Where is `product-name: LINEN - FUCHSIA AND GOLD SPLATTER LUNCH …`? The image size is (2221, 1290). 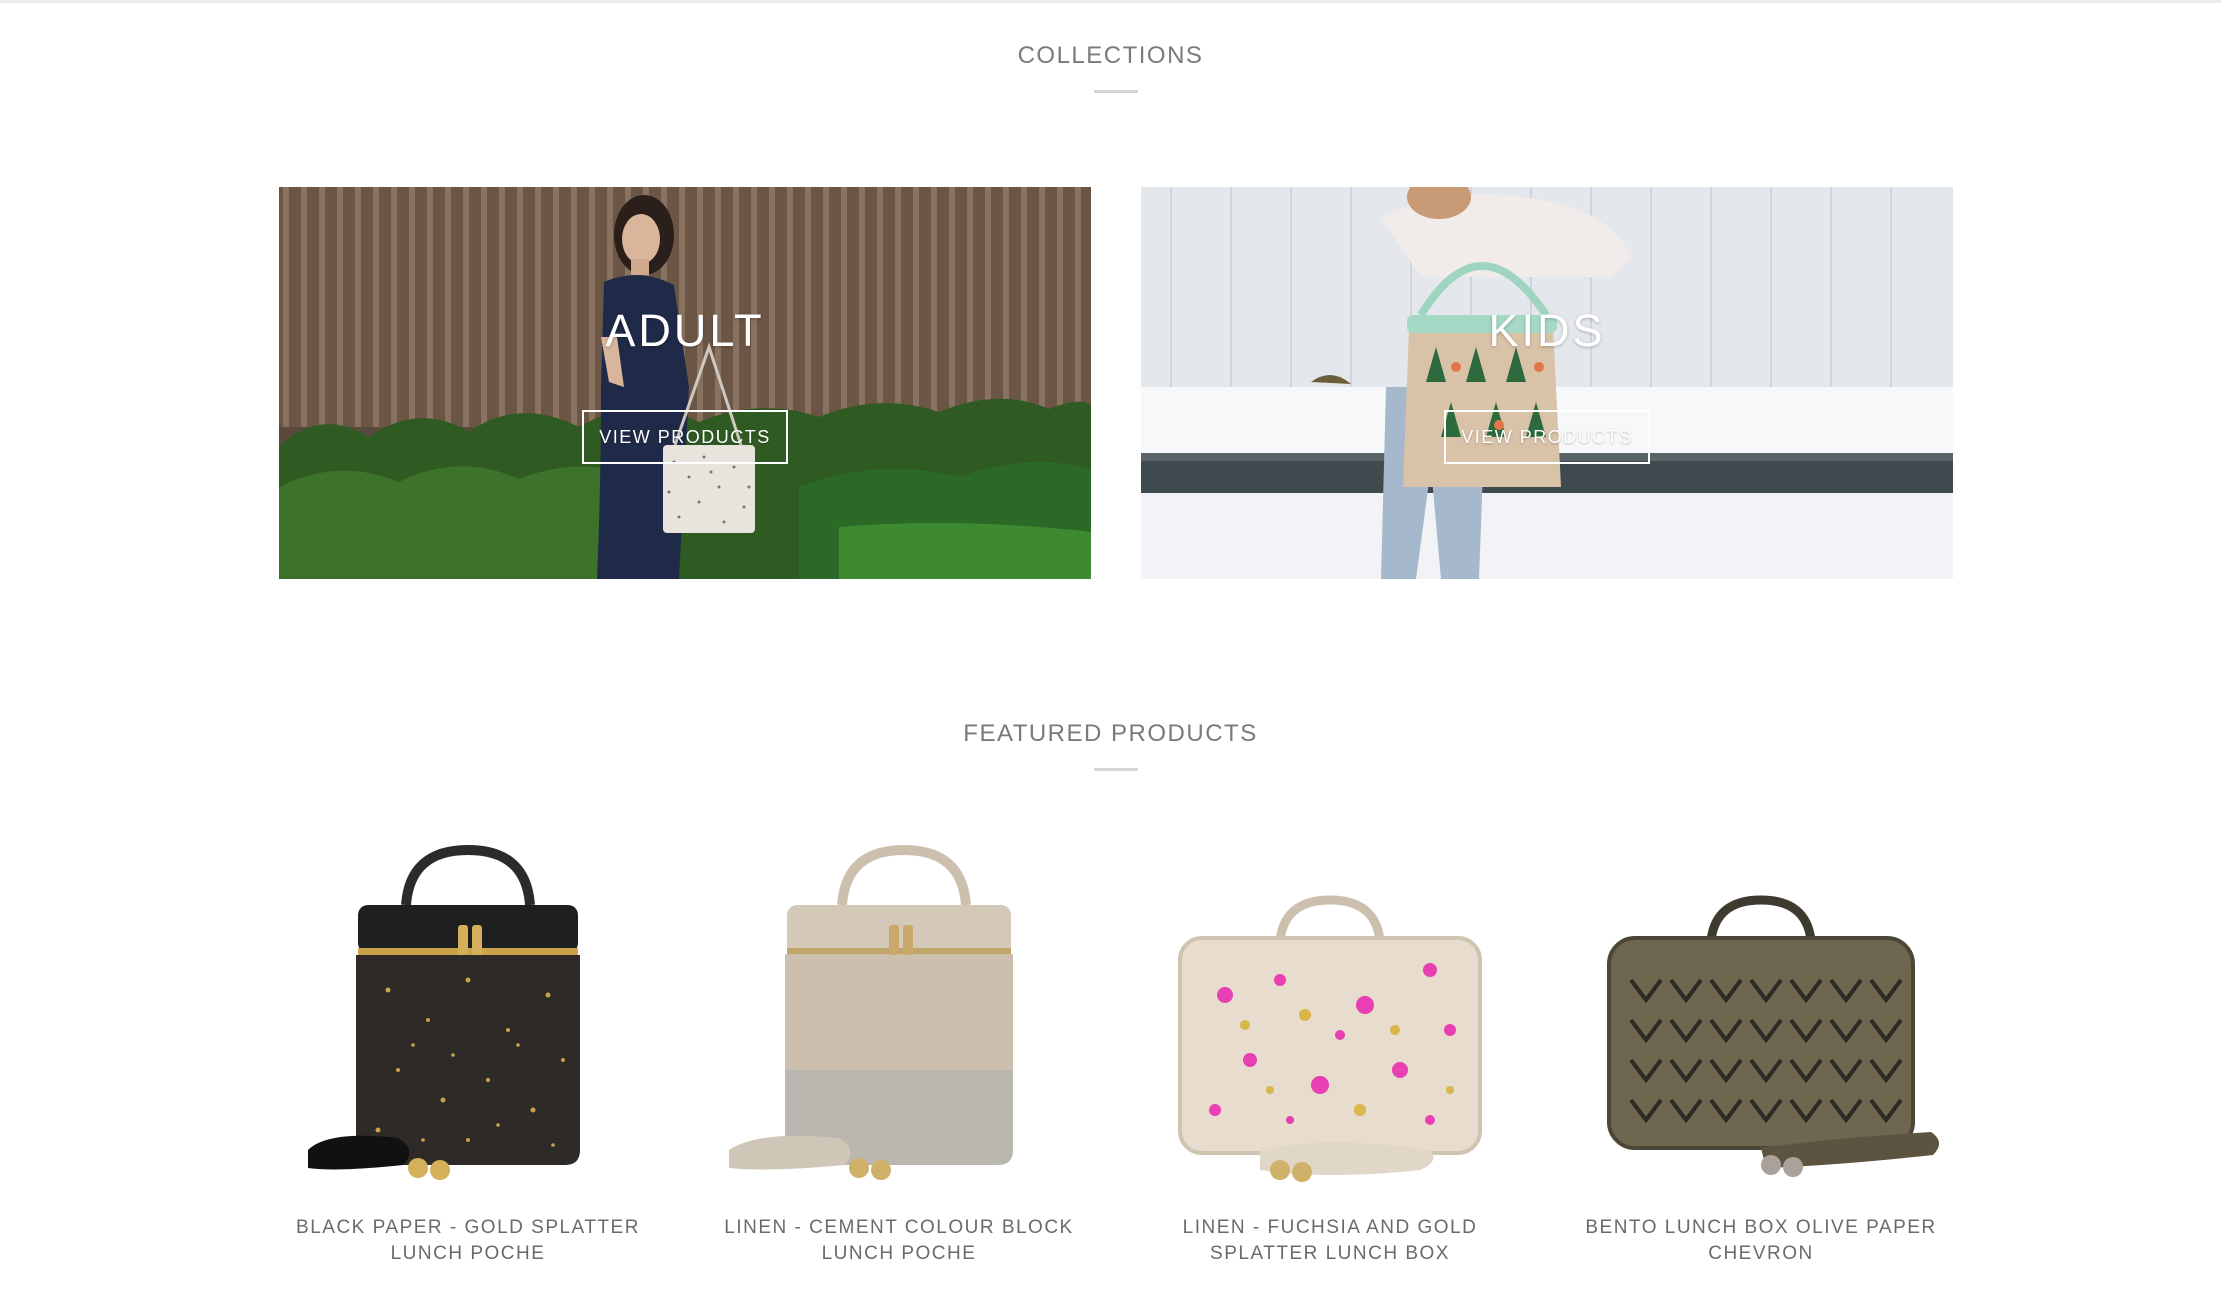 product-name: LINEN - FUCHSIA AND GOLD SPLATTER LUNCH … is located at coordinates (1330, 1241).